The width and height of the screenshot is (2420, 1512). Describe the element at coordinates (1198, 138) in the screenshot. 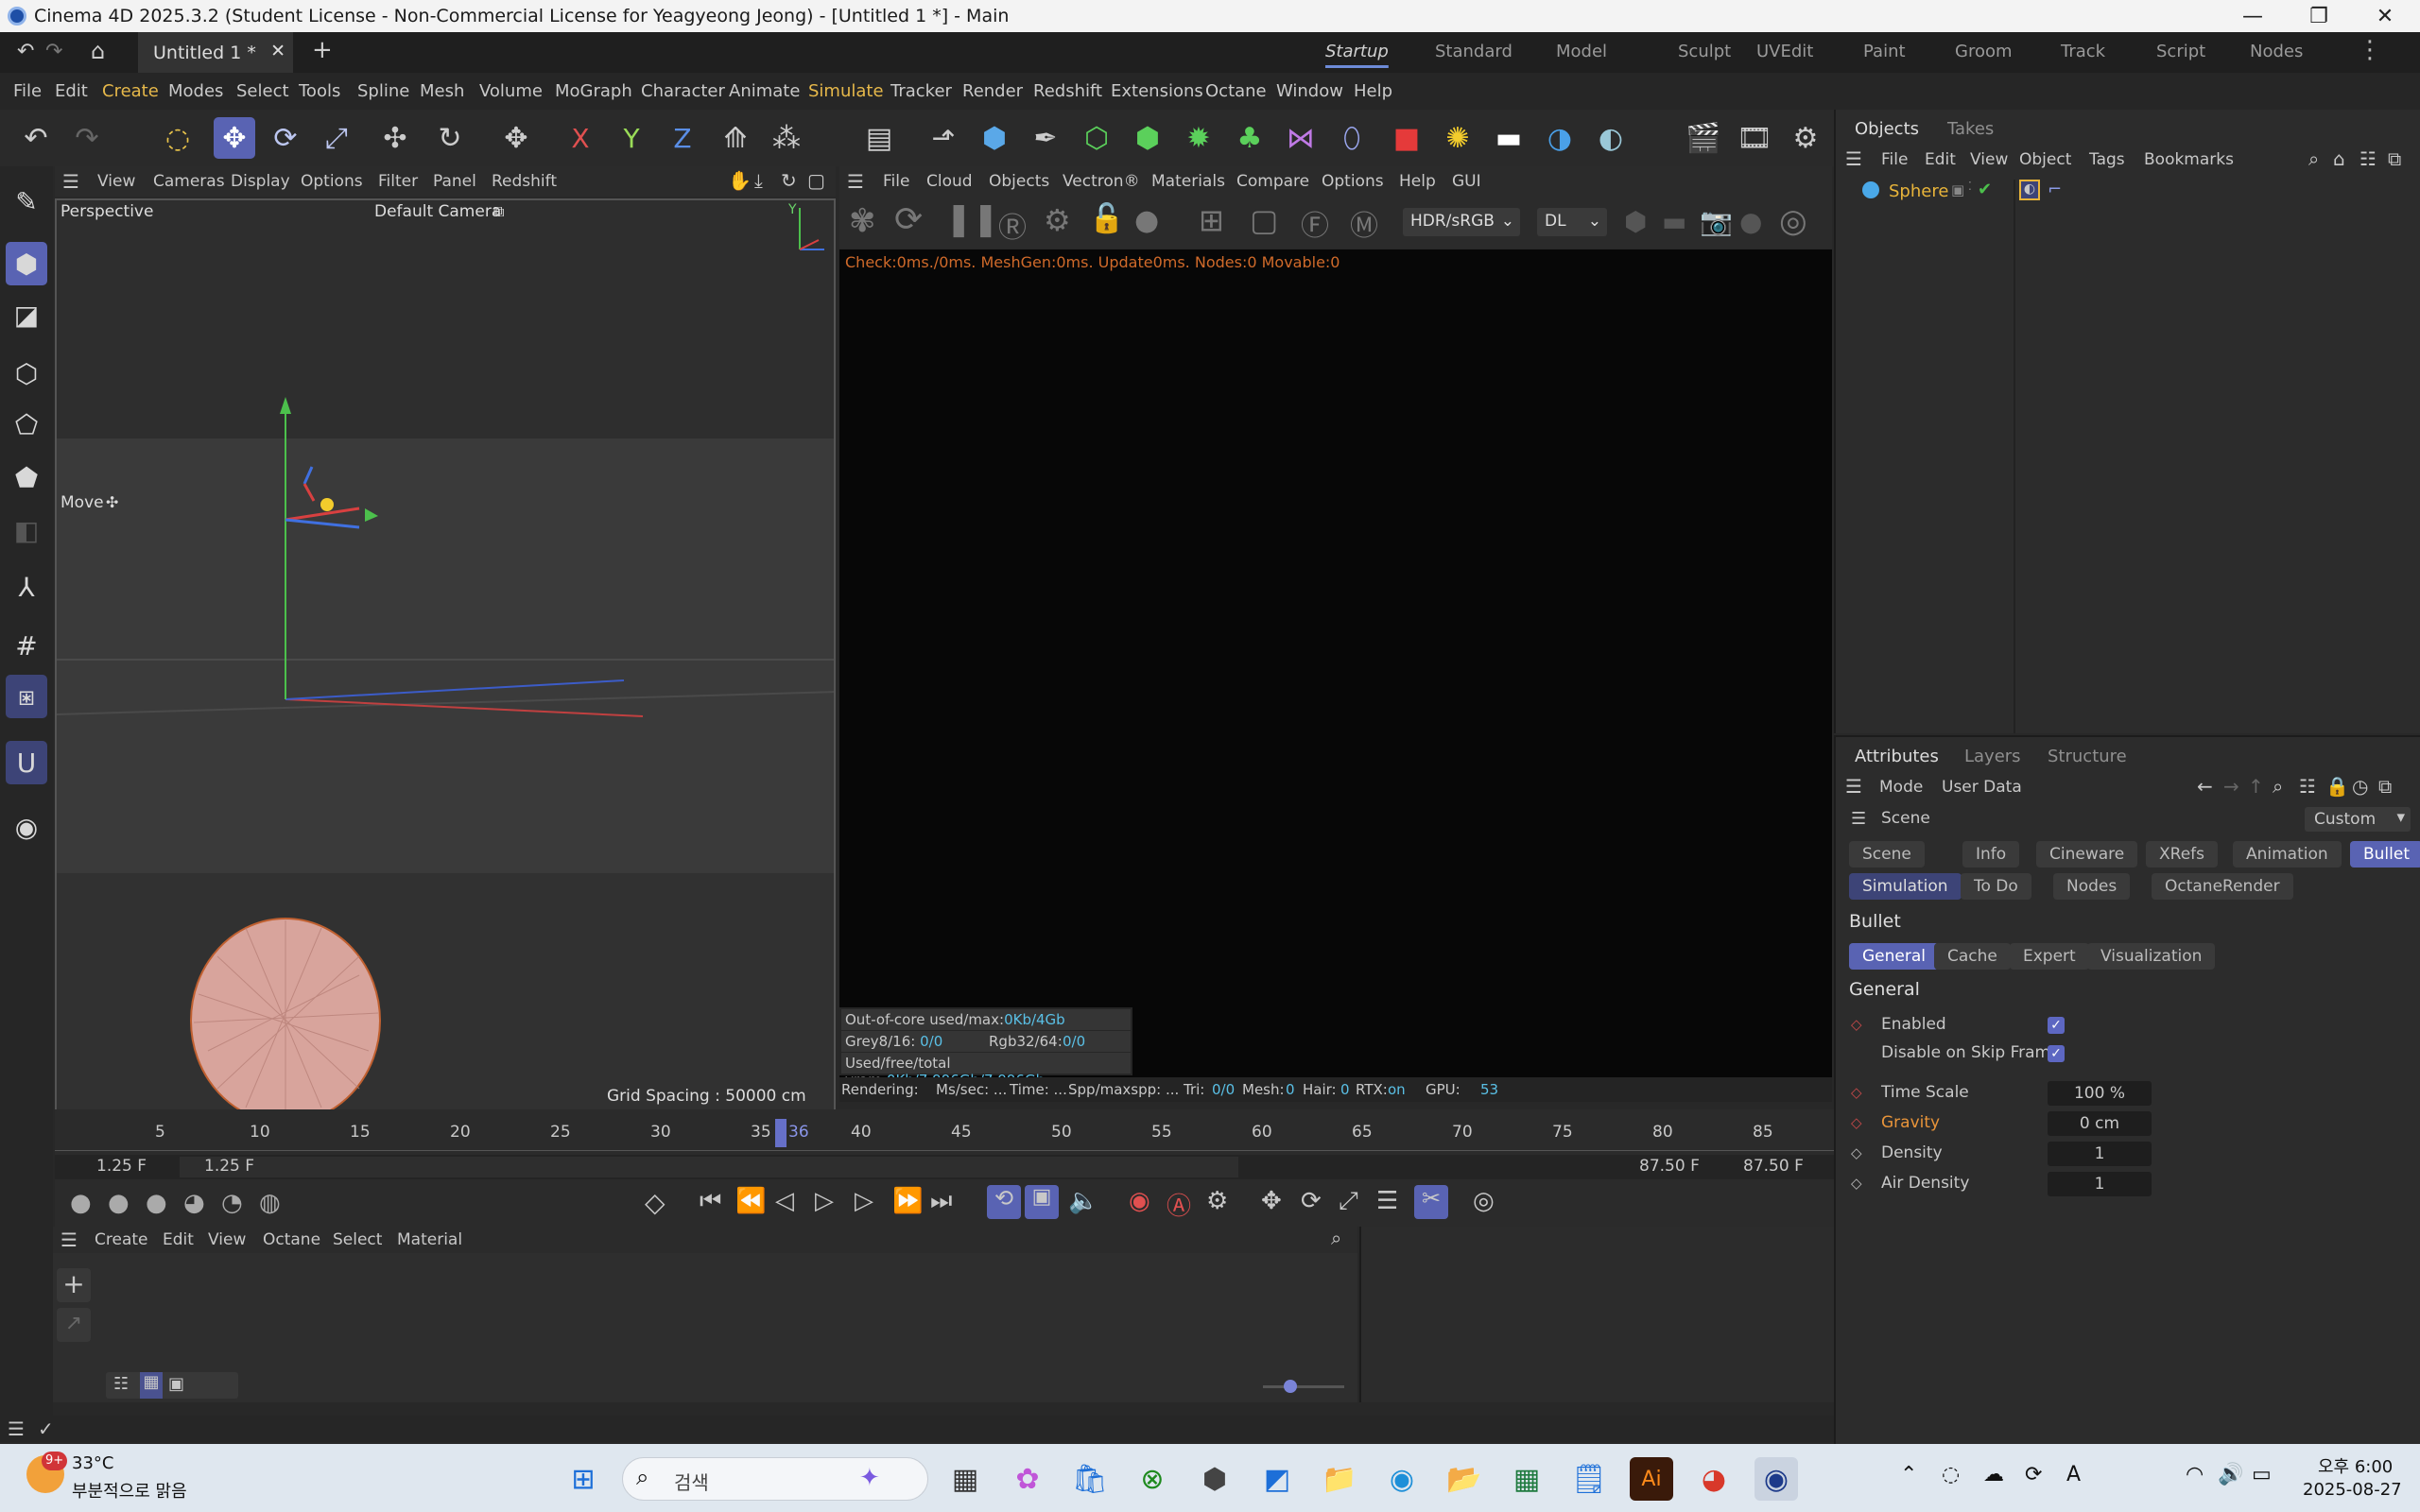

I see `cloner-icon: ✹` at that location.